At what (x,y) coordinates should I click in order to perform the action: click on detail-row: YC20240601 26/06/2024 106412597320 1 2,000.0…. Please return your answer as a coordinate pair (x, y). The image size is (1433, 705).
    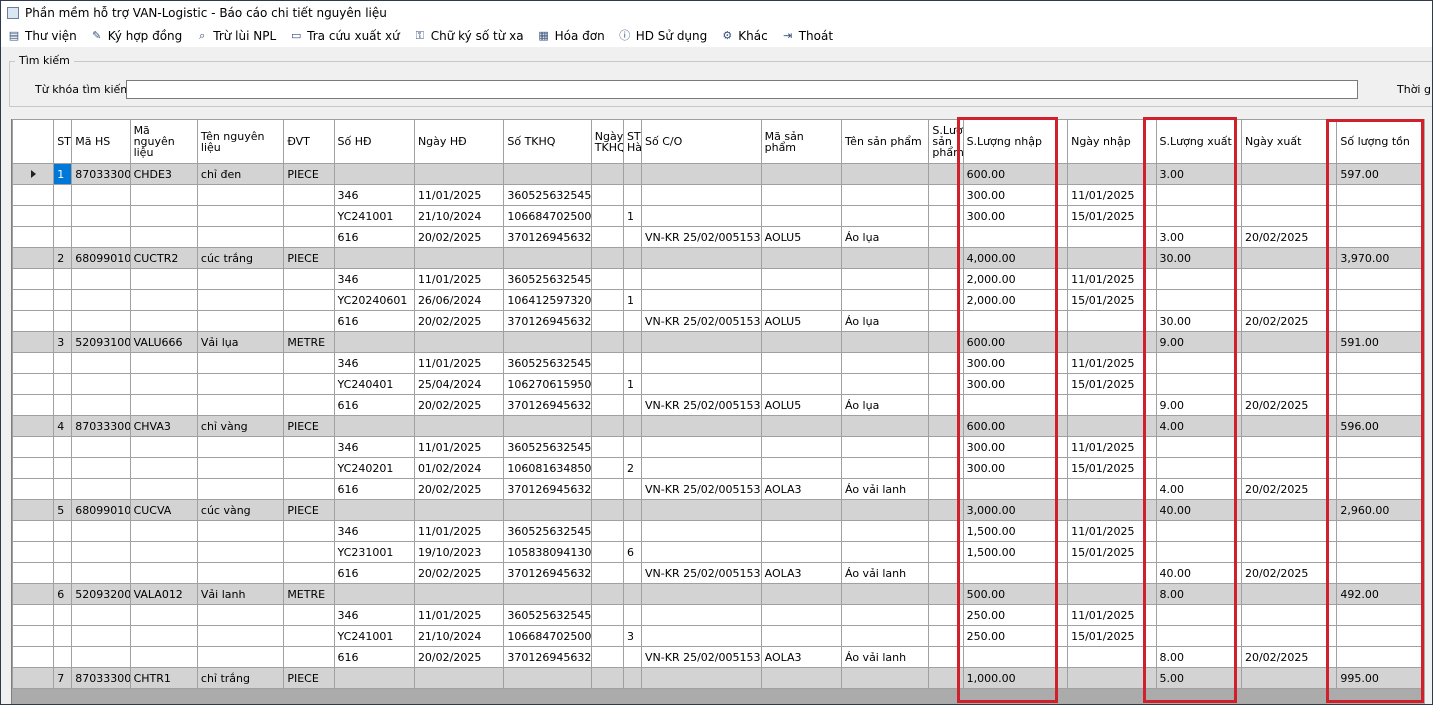
    Looking at the image, I should click on (717, 300).